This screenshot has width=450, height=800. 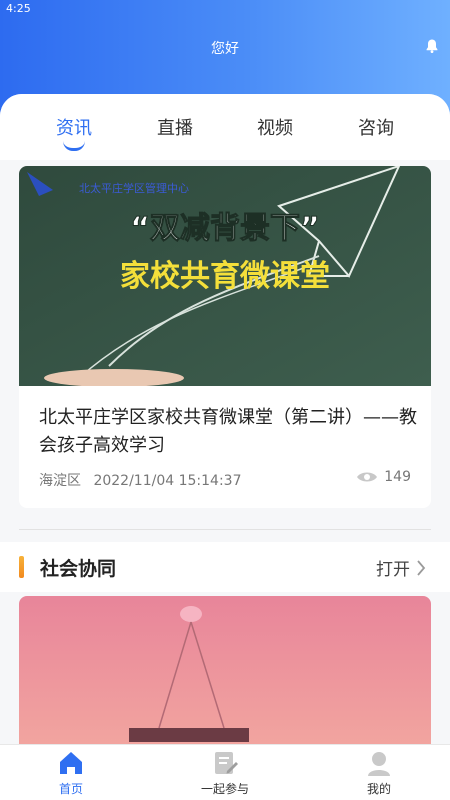 I want to click on news-card-views: 149, so click(x=383, y=477).